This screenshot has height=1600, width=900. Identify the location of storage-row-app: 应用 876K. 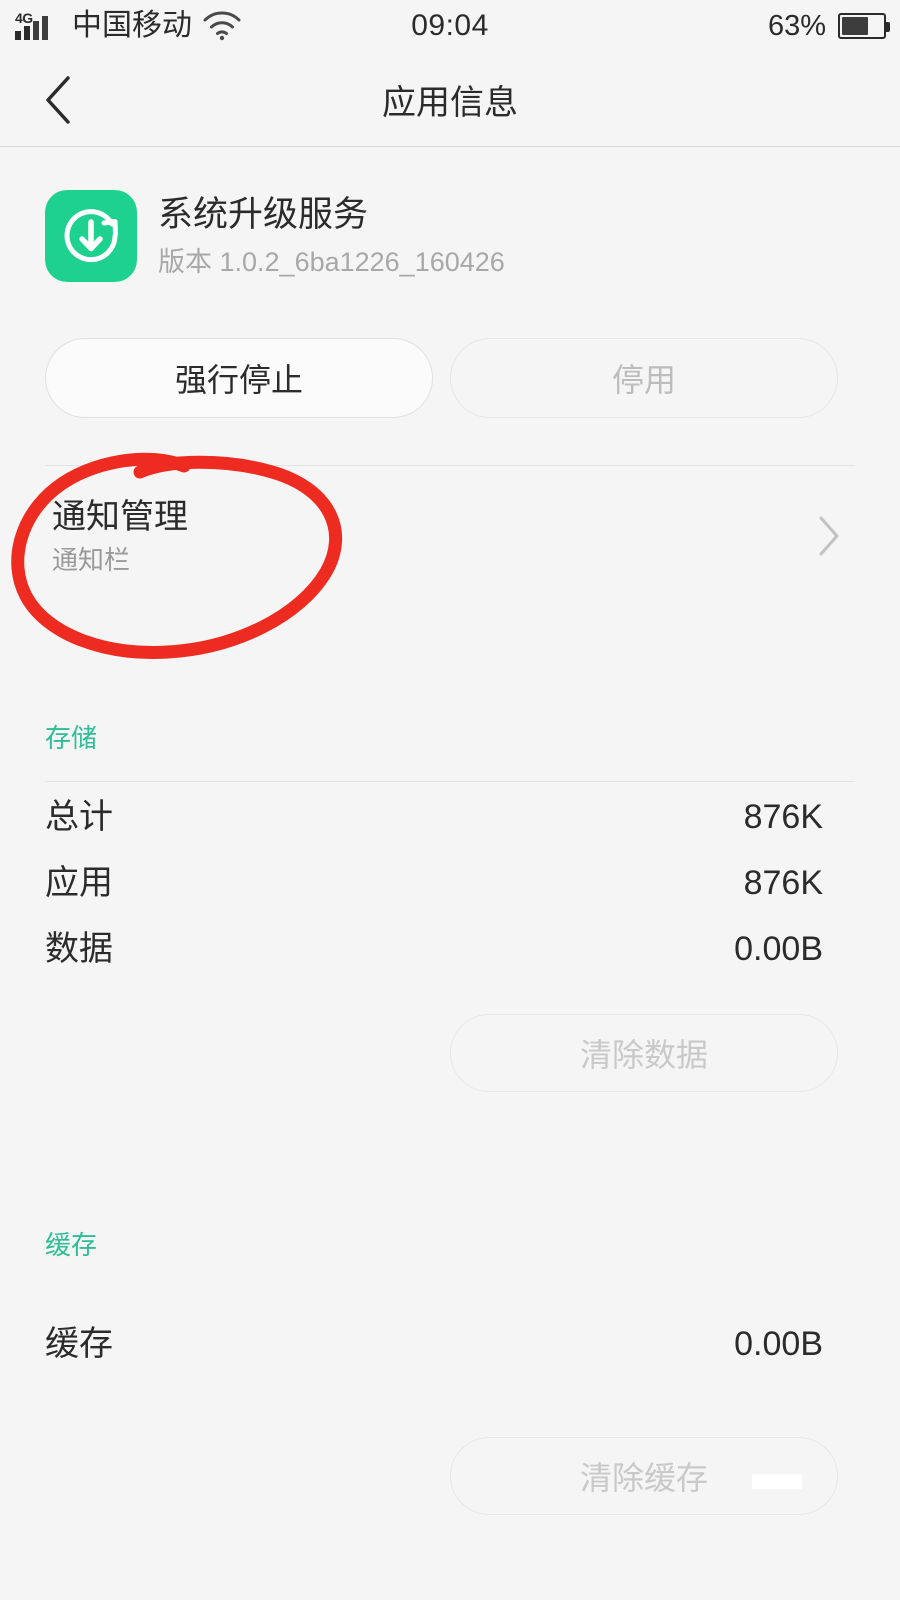
(450, 894).